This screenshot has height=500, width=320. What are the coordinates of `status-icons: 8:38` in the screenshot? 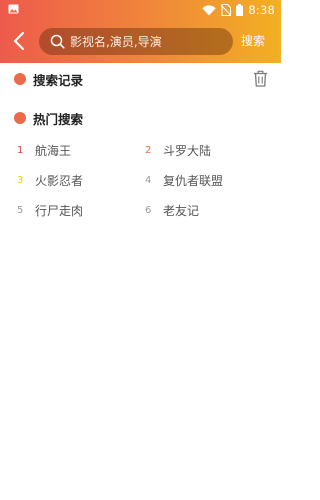 It's located at (238, 10).